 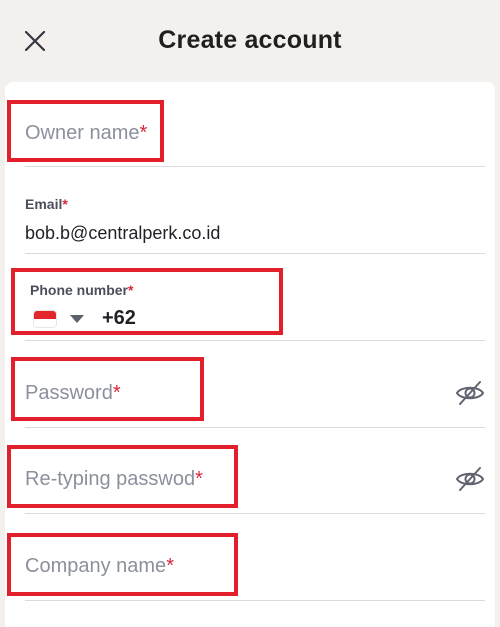 I want to click on email-field: Email* bob.b@centralperk.co.id, so click(x=255, y=220).